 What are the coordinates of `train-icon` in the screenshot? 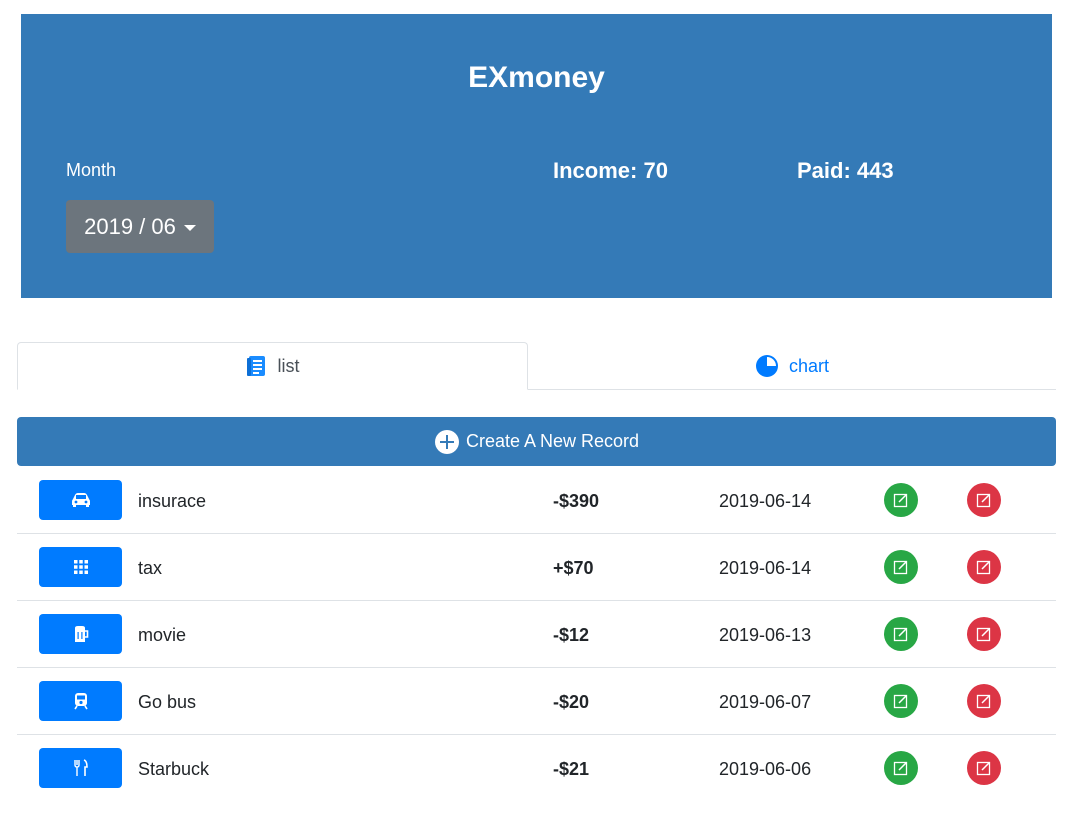 It's located at (80, 701).